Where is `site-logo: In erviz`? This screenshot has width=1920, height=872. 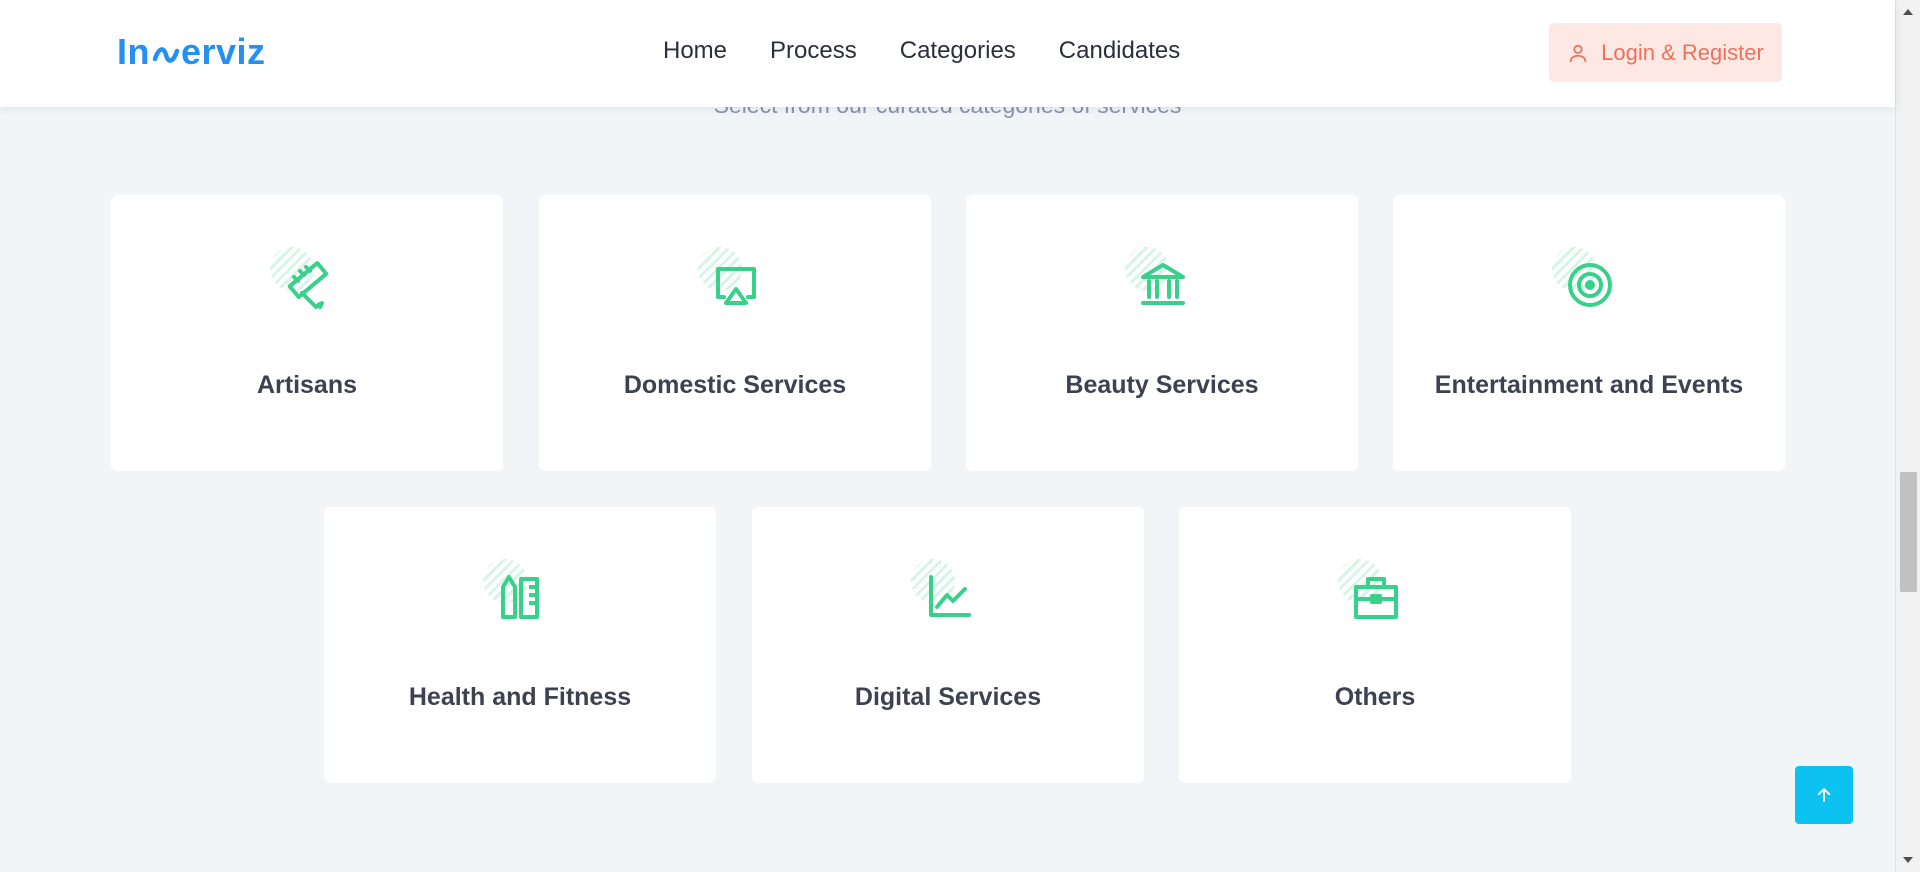 site-logo: In erviz is located at coordinates (191, 52).